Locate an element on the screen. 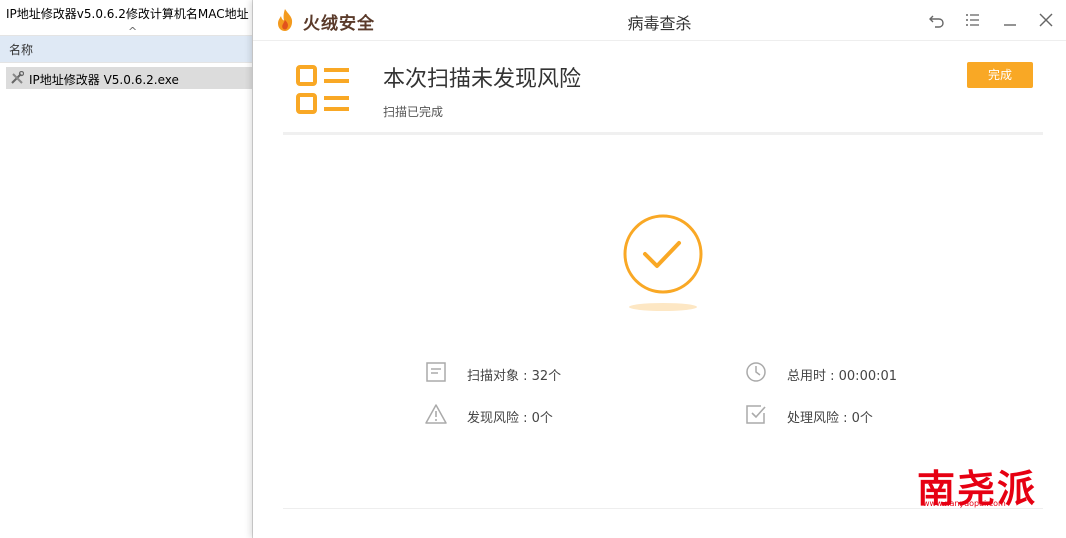 This screenshot has height=538, width=1066. scan-list-icon is located at coordinates (322, 89).